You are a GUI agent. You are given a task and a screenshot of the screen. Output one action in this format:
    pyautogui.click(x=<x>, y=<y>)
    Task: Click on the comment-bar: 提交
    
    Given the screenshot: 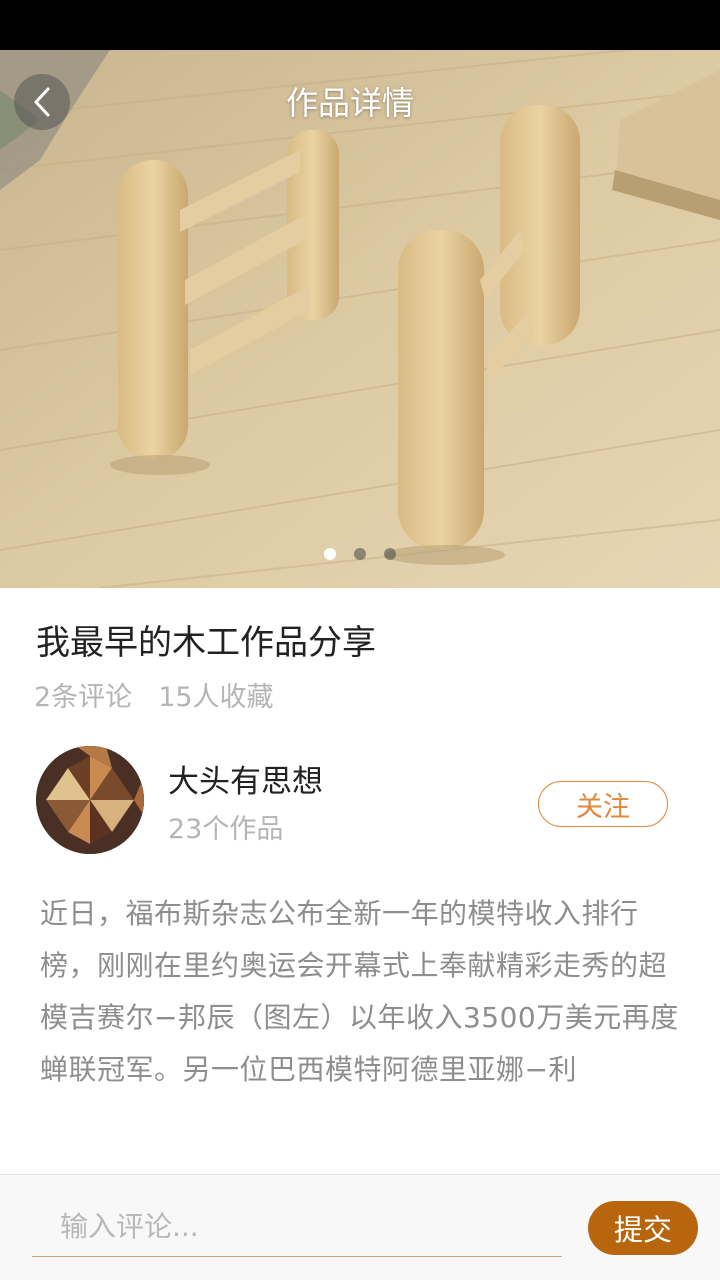 What is the action you would take?
    pyautogui.click(x=360, y=1227)
    